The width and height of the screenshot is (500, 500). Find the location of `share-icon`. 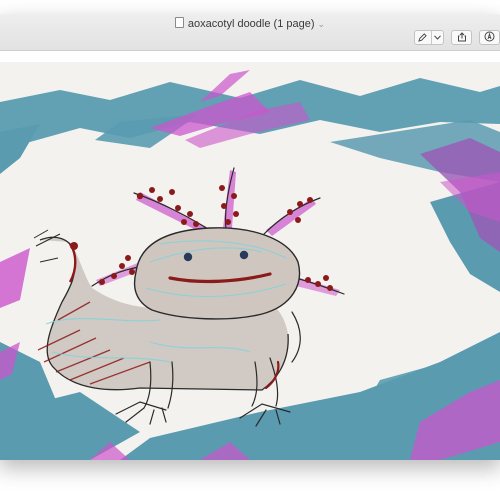

share-icon is located at coordinates (462, 37).